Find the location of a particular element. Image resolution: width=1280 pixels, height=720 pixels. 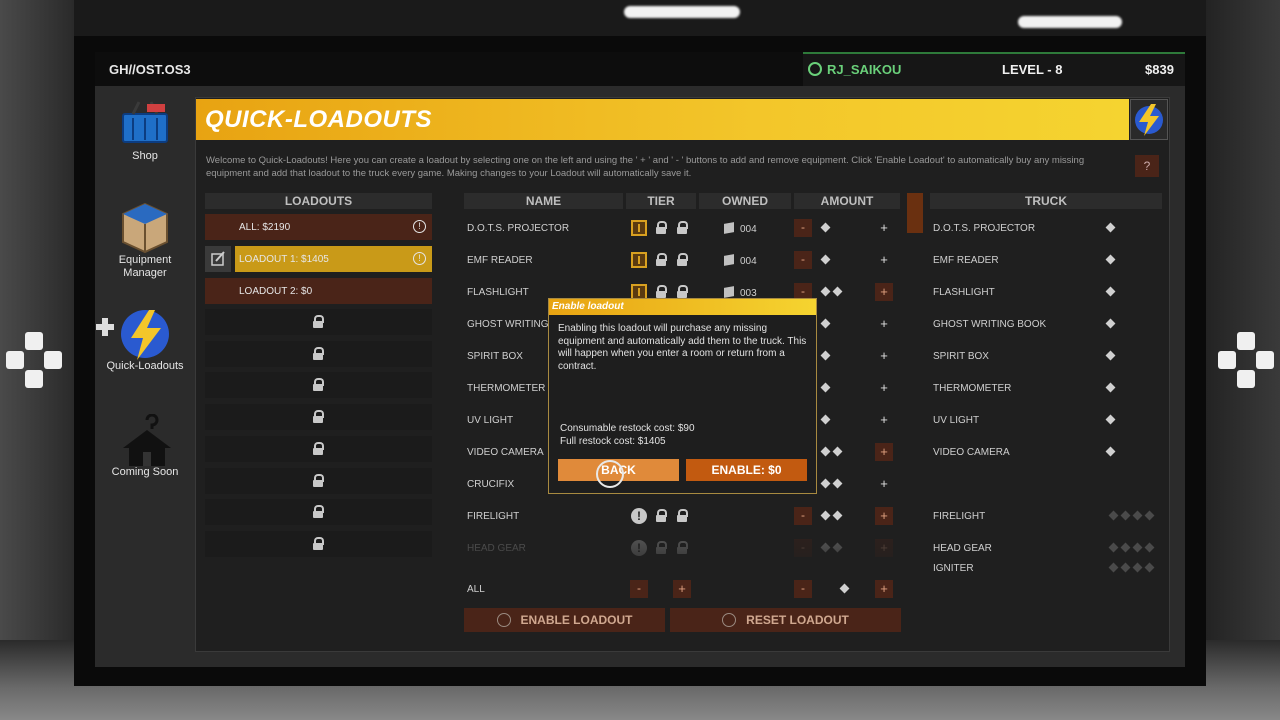

all-amount-minus-button: - is located at coordinates (803, 589).